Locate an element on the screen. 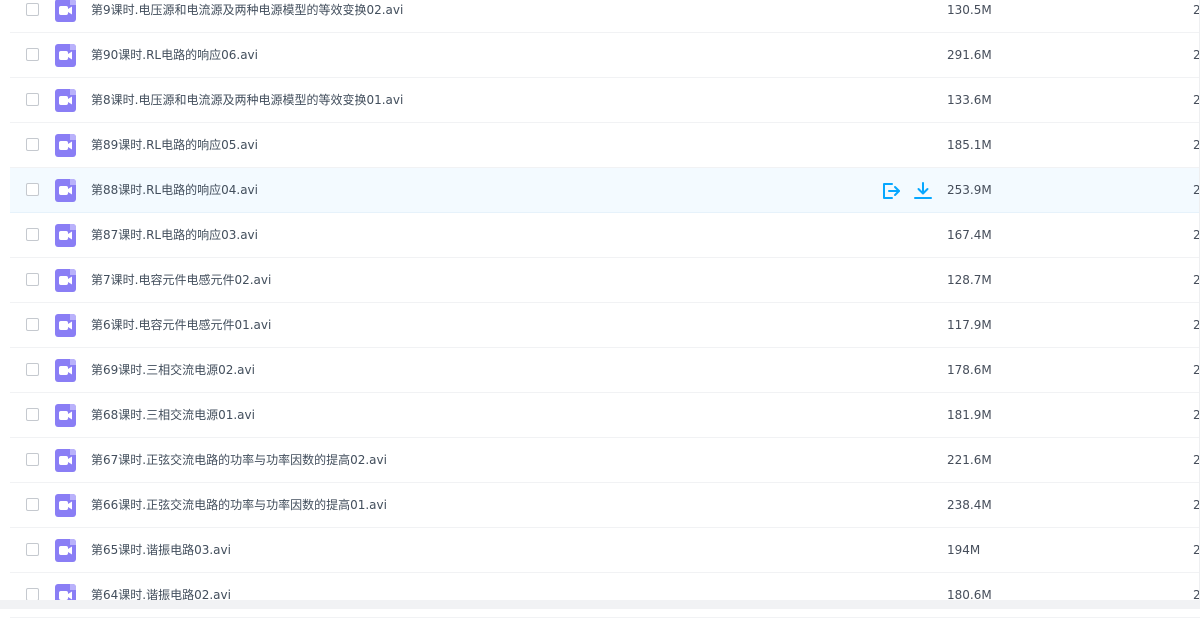 The width and height of the screenshot is (1200, 618). file-size: 181.9M is located at coordinates (969, 415).